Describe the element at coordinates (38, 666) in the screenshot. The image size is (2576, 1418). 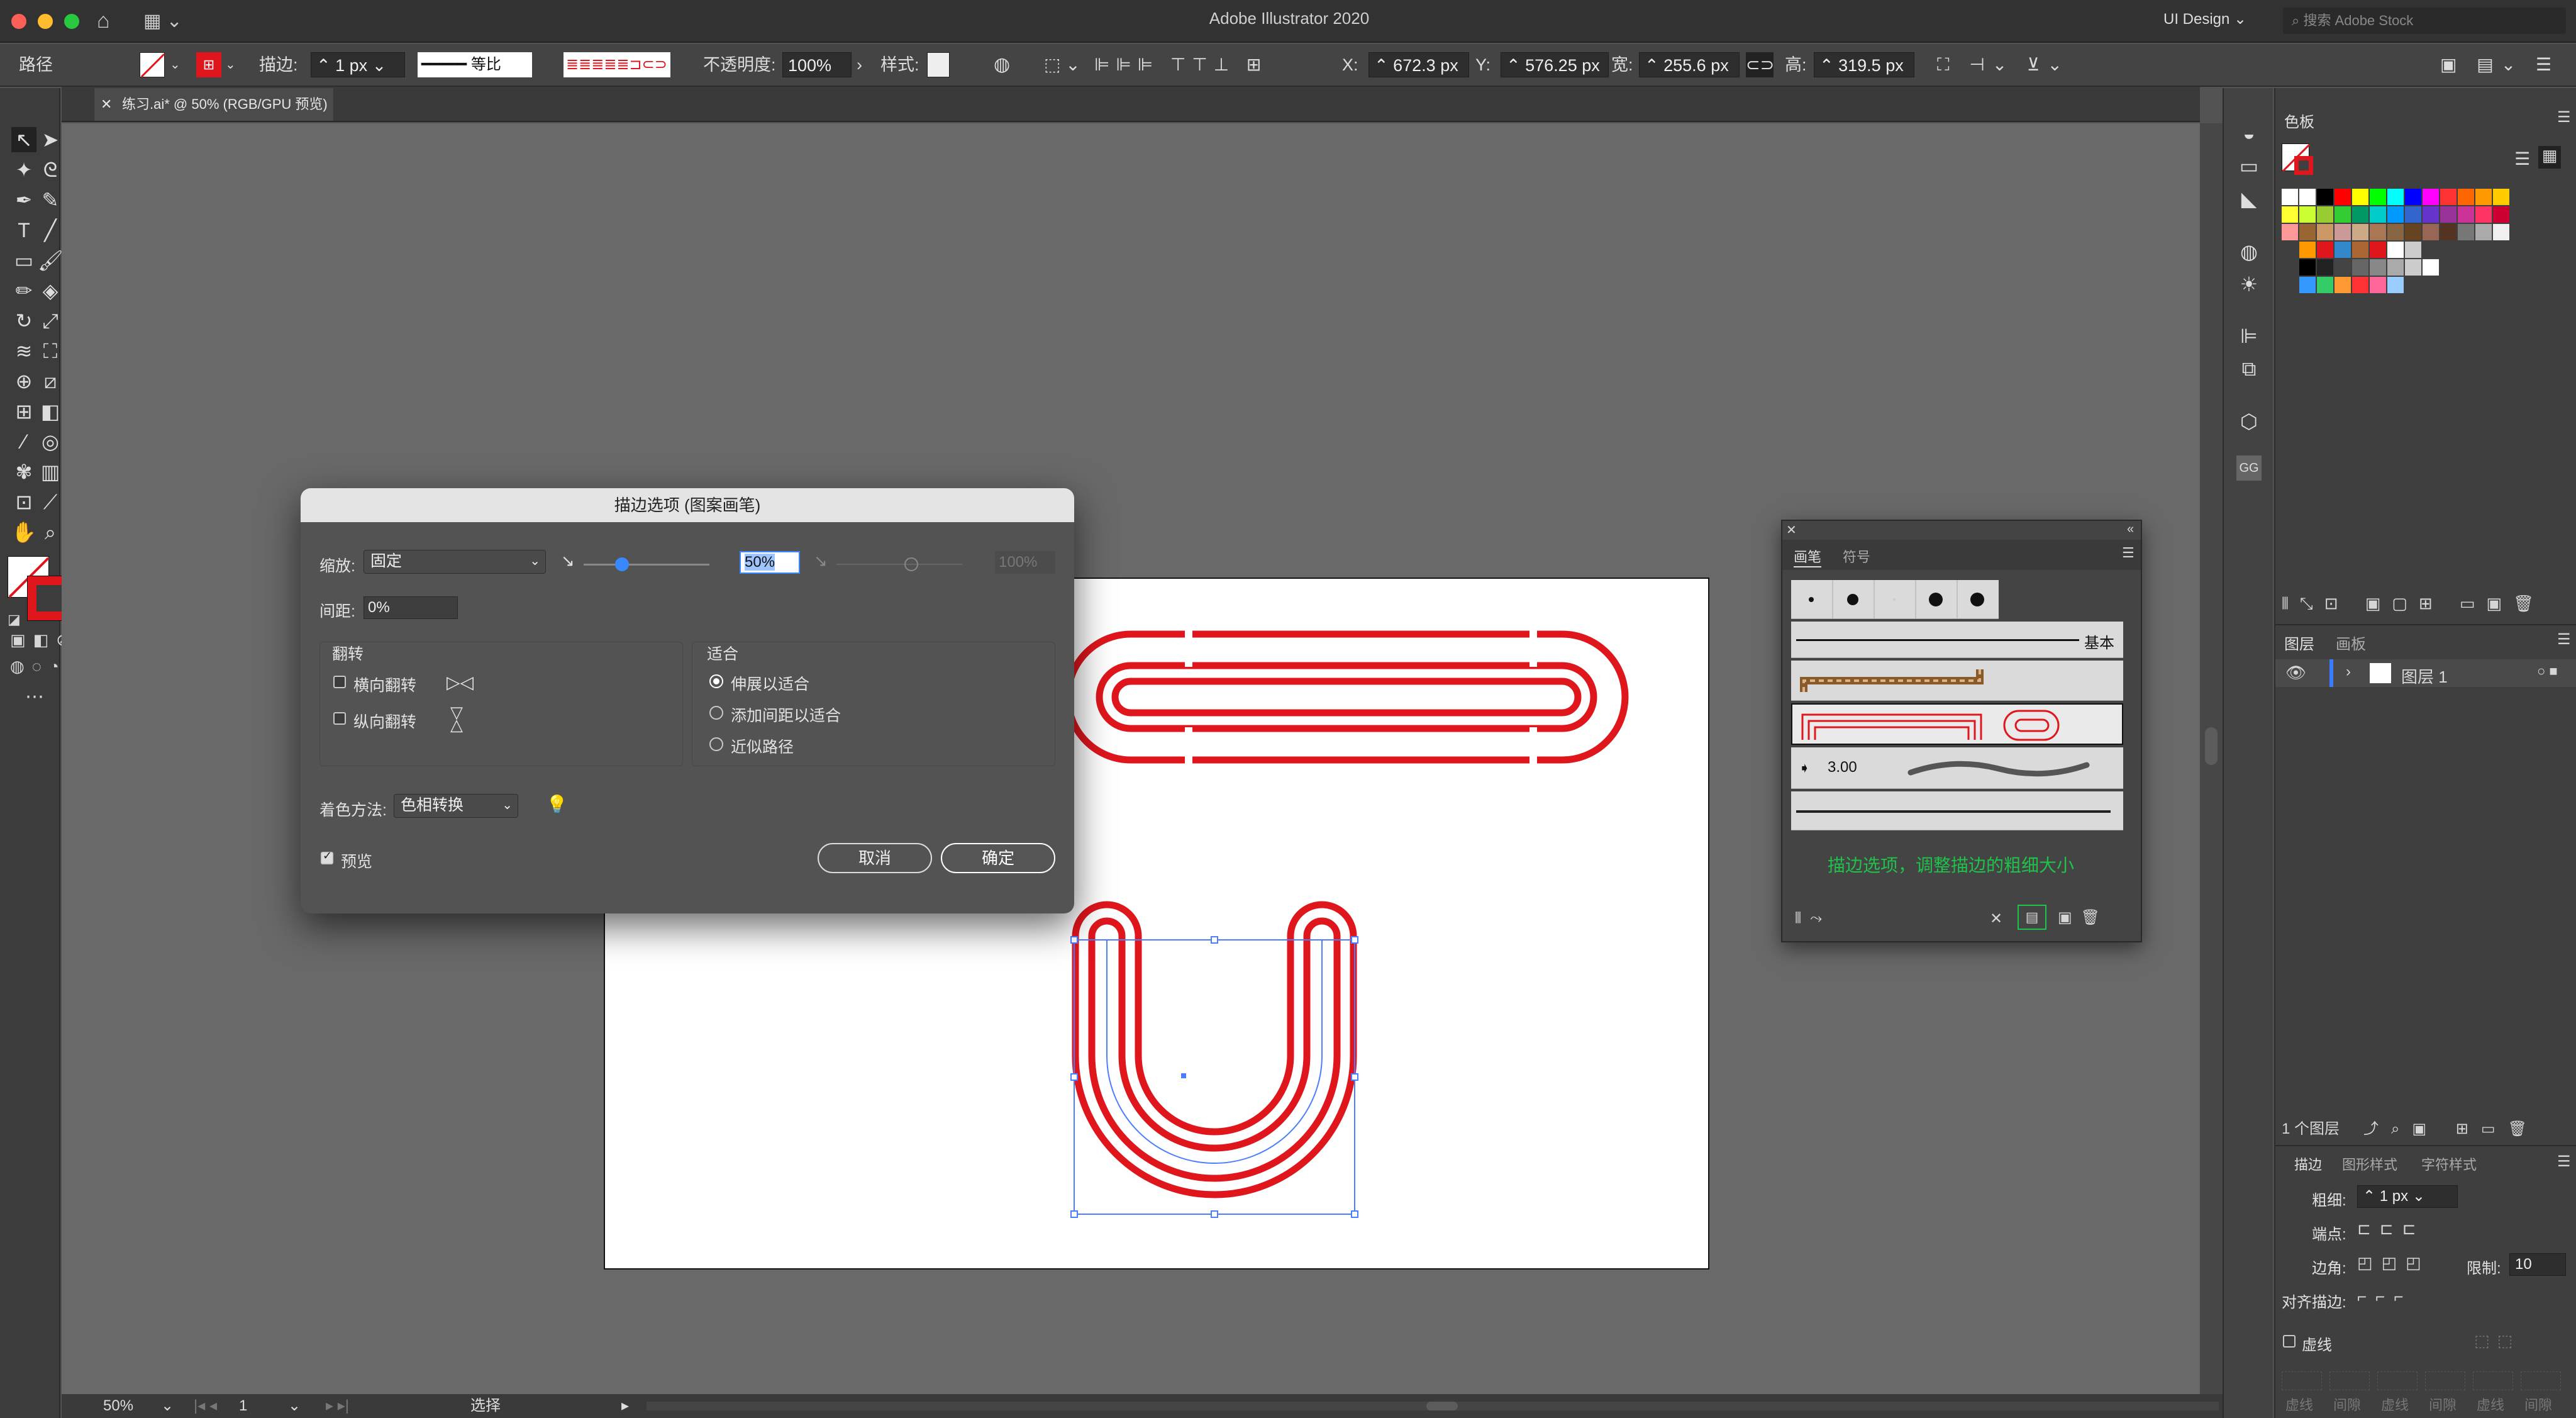
I see `draw-mode-icons: ◍◌◔` at that location.